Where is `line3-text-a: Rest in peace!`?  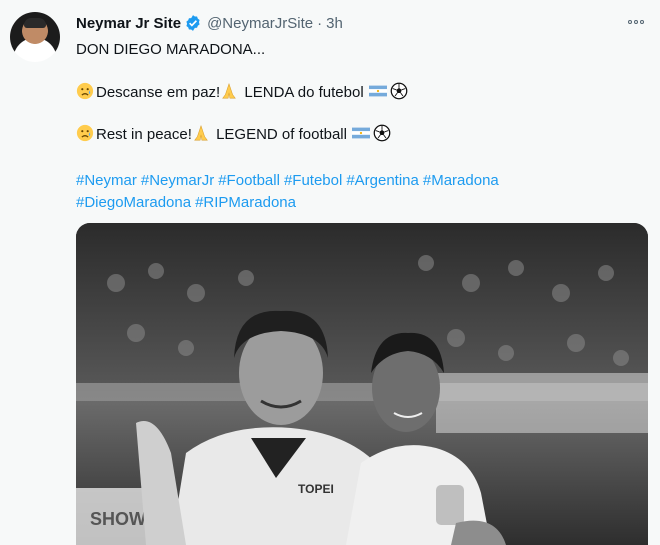 line3-text-a: Rest in peace! is located at coordinates (144, 134).